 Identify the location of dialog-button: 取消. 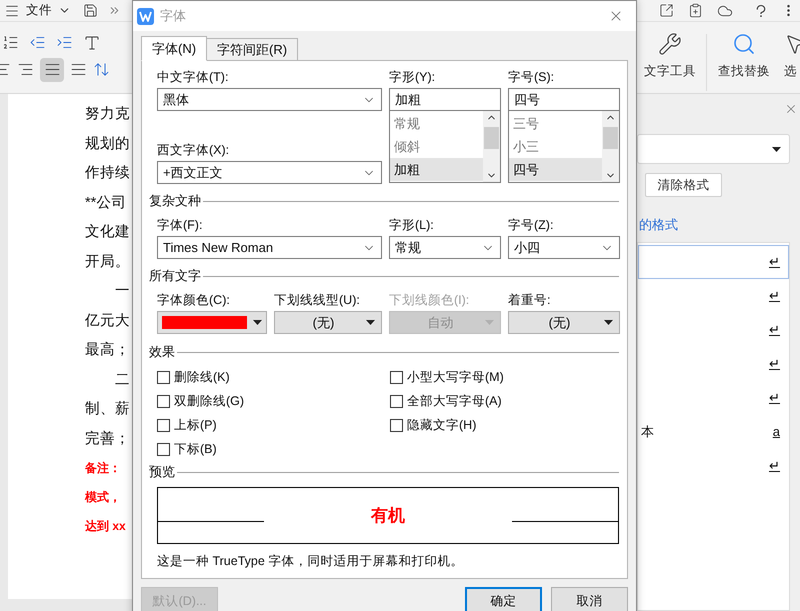
(589, 599).